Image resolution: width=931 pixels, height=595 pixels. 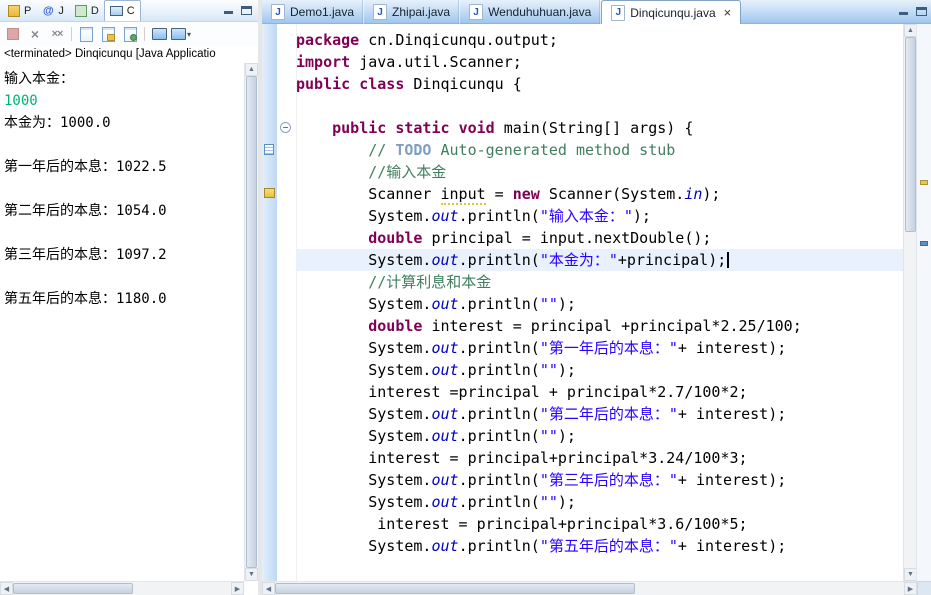 What do you see at coordinates (228, 10) in the screenshot?
I see `minimize-view-icon` at bounding box center [228, 10].